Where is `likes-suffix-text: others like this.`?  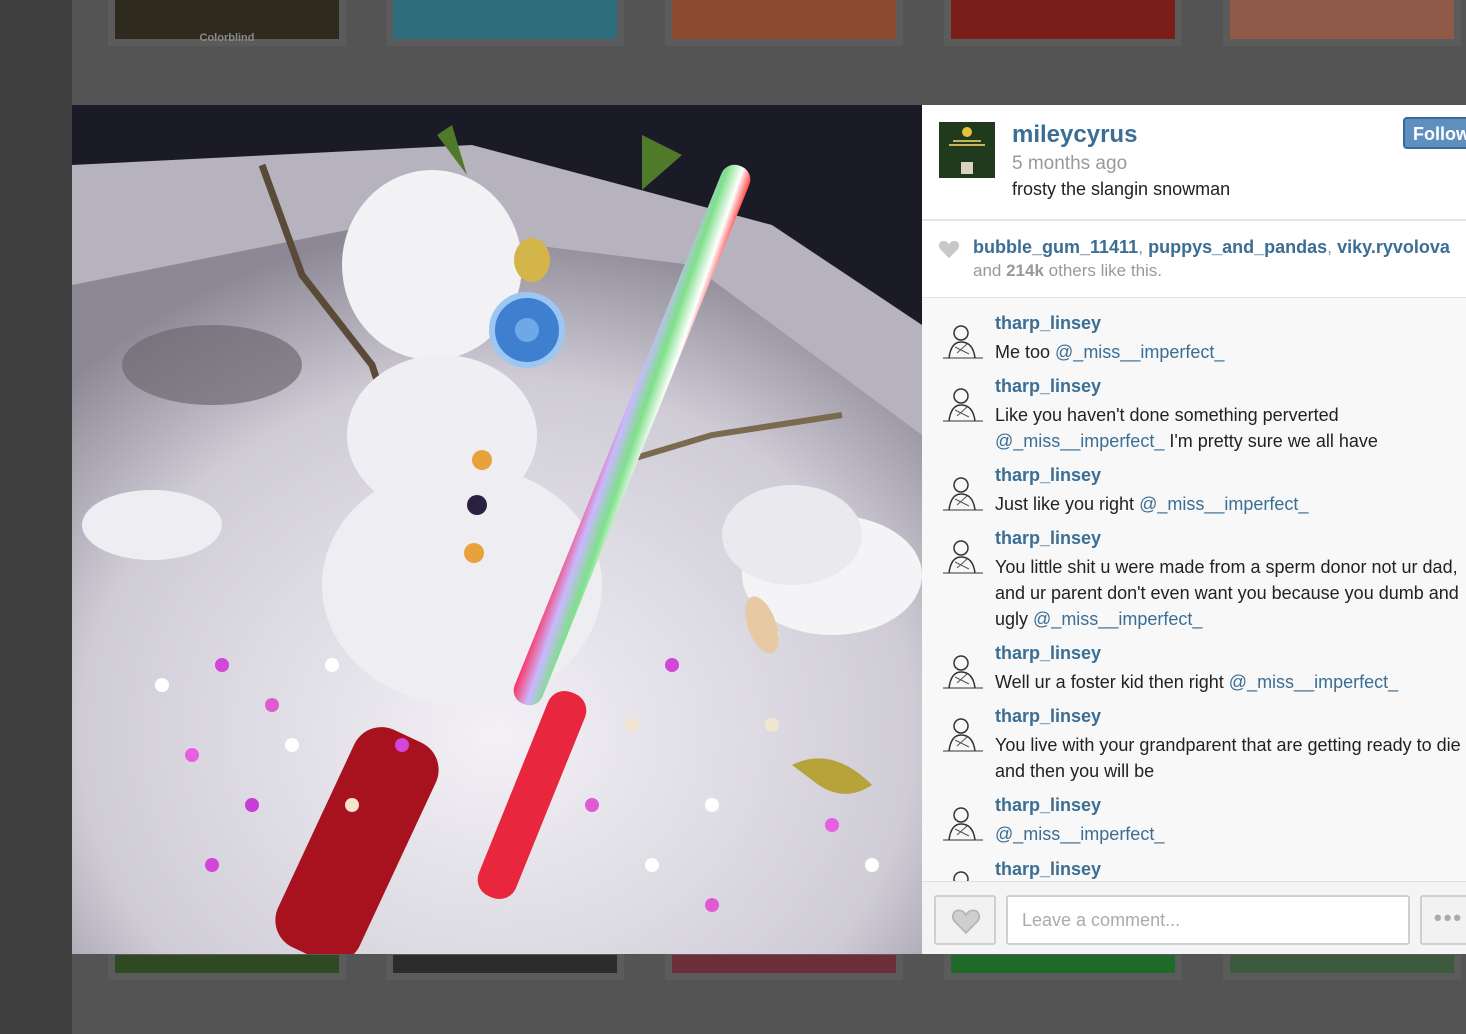 likes-suffix-text: others like this. is located at coordinates (1103, 270).